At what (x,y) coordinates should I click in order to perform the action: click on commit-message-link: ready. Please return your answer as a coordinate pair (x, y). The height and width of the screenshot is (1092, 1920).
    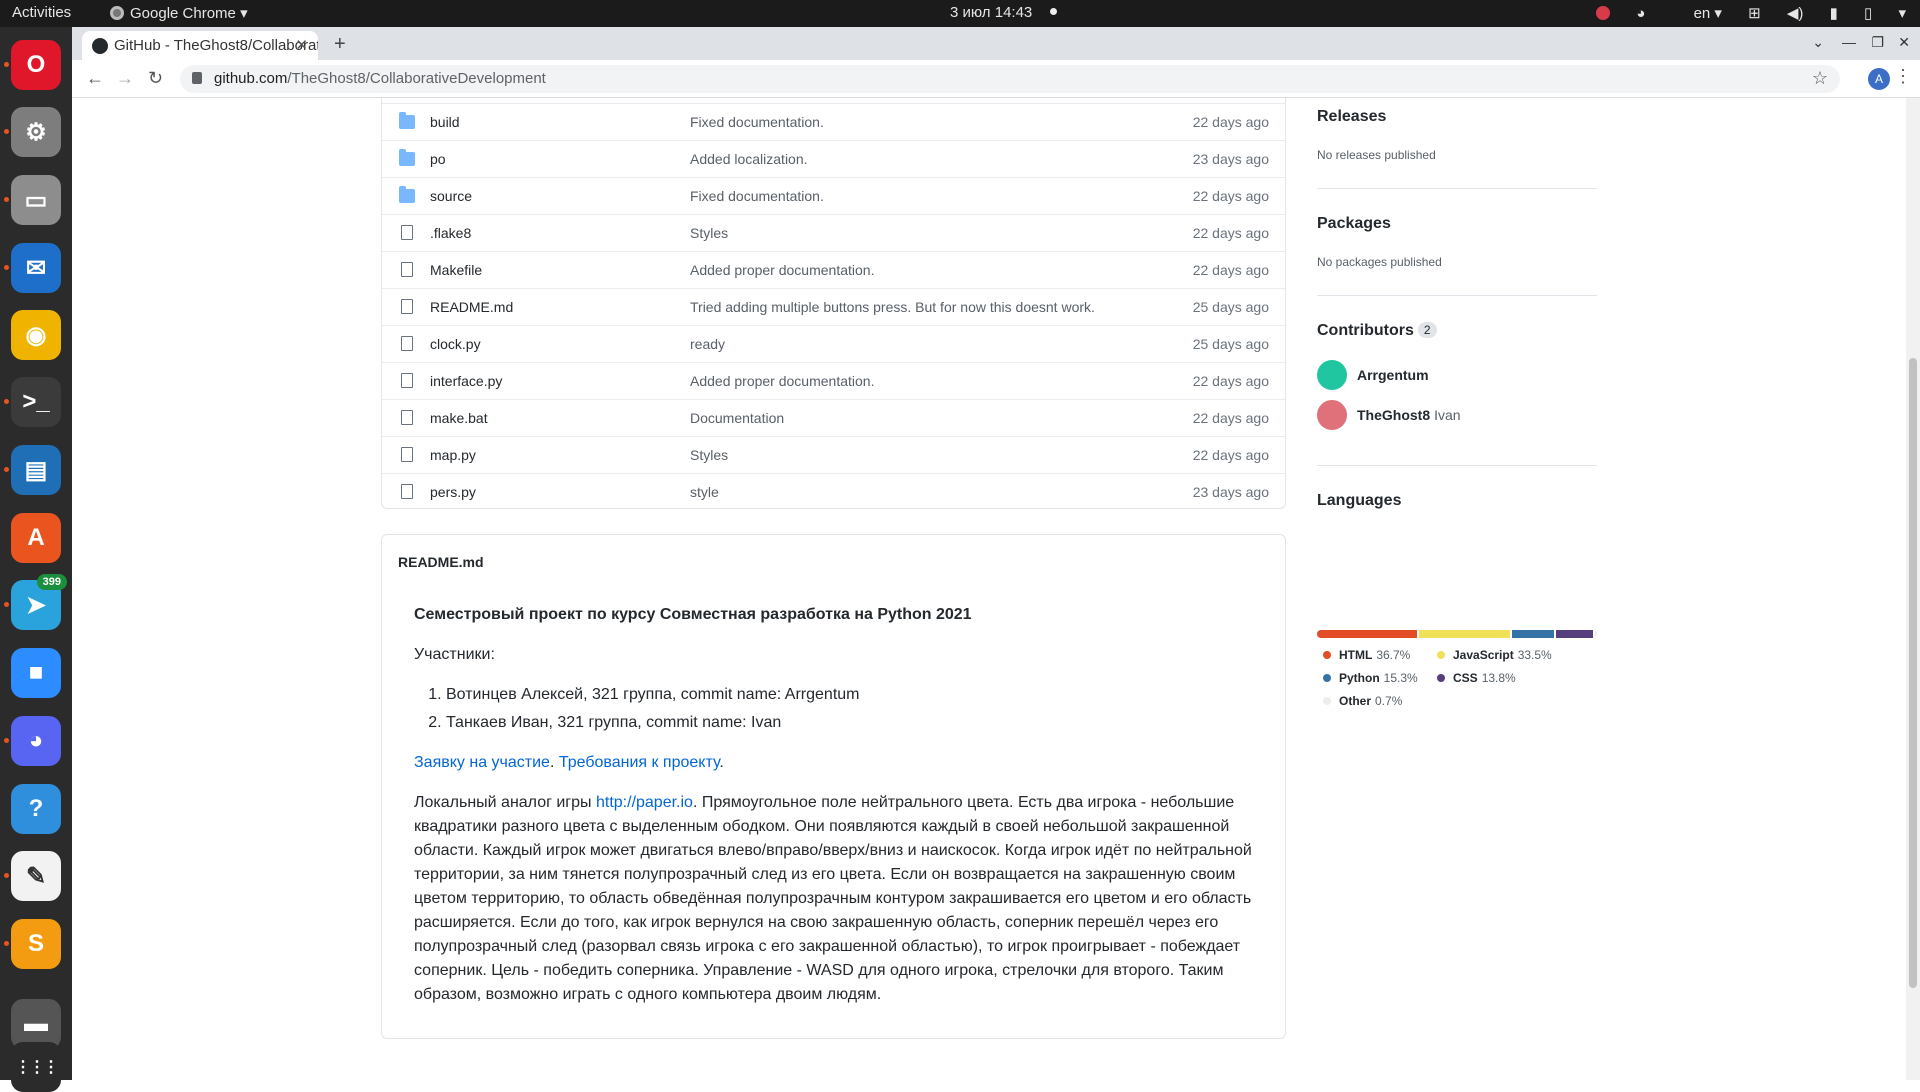
    Looking at the image, I should click on (707, 344).